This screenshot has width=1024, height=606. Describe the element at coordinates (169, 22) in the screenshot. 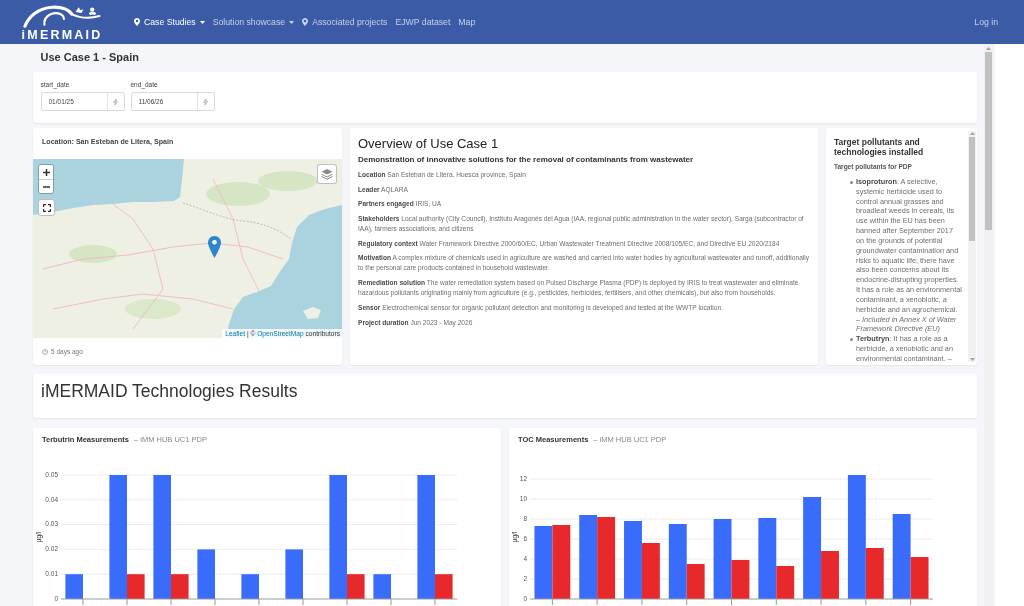

I see `nav-link: Case Studies` at that location.